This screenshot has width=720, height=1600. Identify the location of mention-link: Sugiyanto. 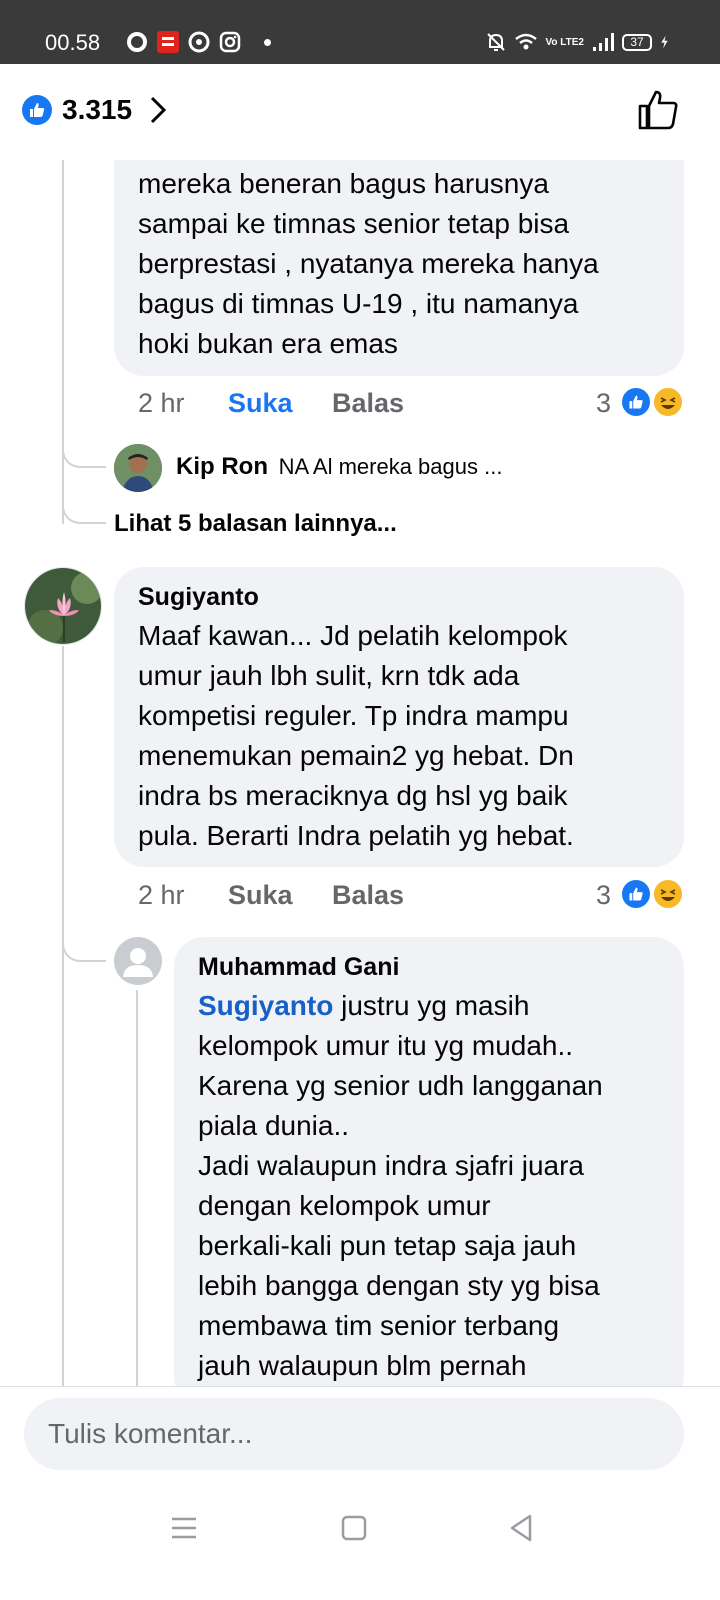
(265, 1005).